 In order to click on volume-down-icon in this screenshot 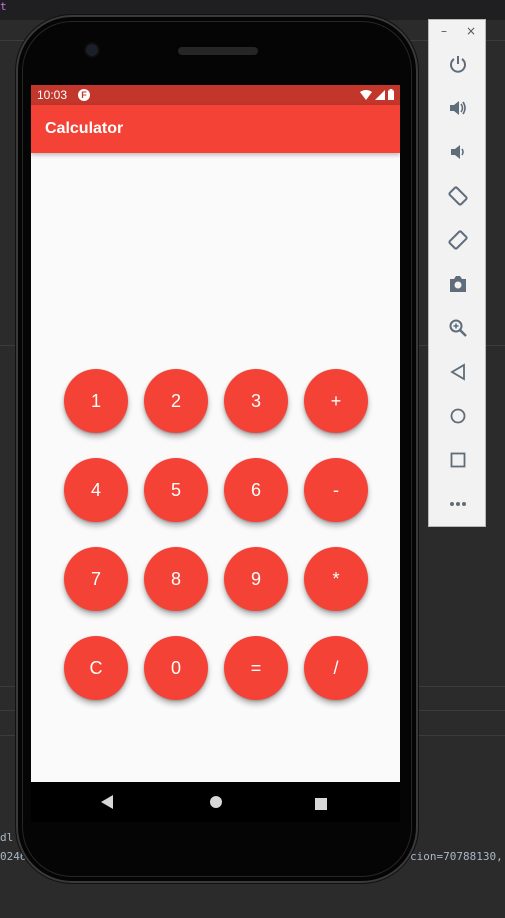, I will do `click(458, 152)`.